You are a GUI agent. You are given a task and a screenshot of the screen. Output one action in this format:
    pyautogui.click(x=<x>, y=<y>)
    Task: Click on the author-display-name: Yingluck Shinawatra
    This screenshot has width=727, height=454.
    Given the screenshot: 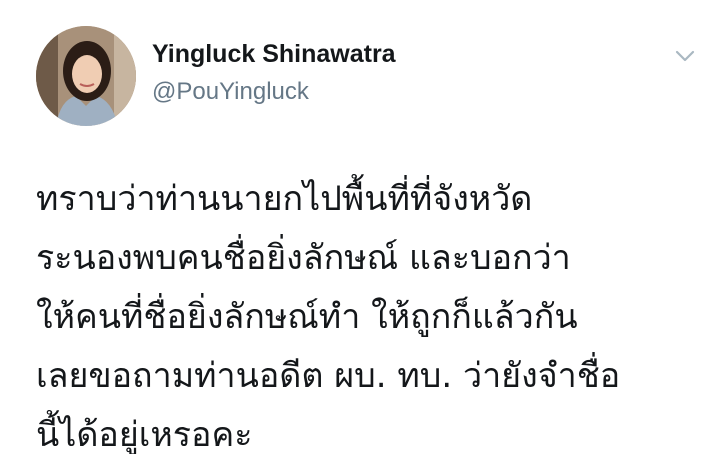 What is the action you would take?
    pyautogui.click(x=274, y=54)
    